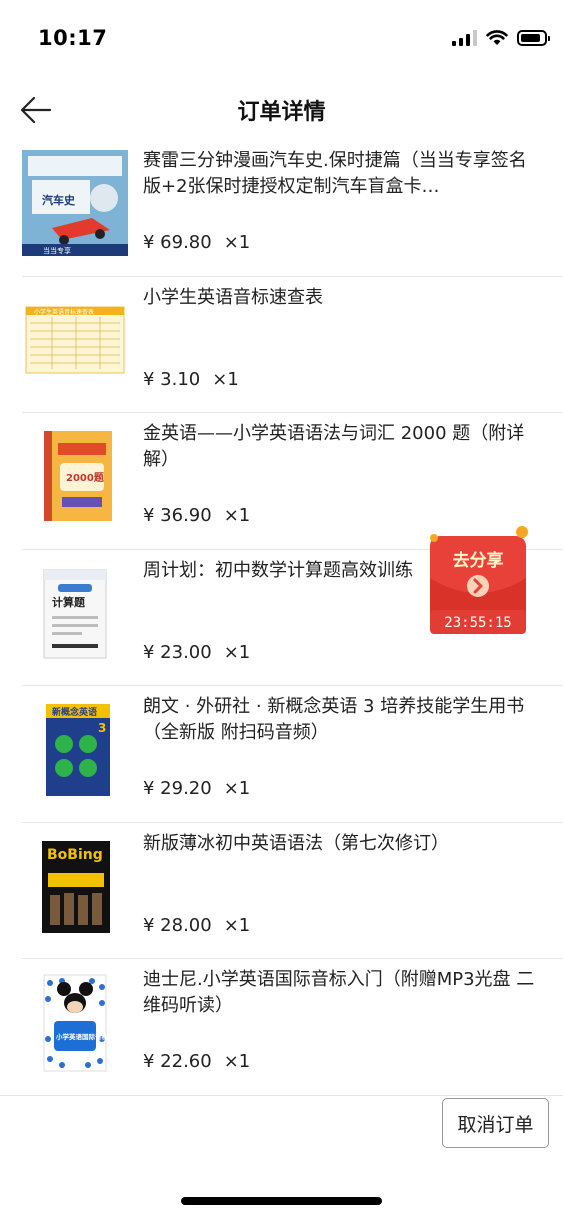 Image resolution: width=563 pixels, height=1218 pixels. Describe the element at coordinates (85, 478) in the screenshot. I see `thumb-text: 2000题` at that location.